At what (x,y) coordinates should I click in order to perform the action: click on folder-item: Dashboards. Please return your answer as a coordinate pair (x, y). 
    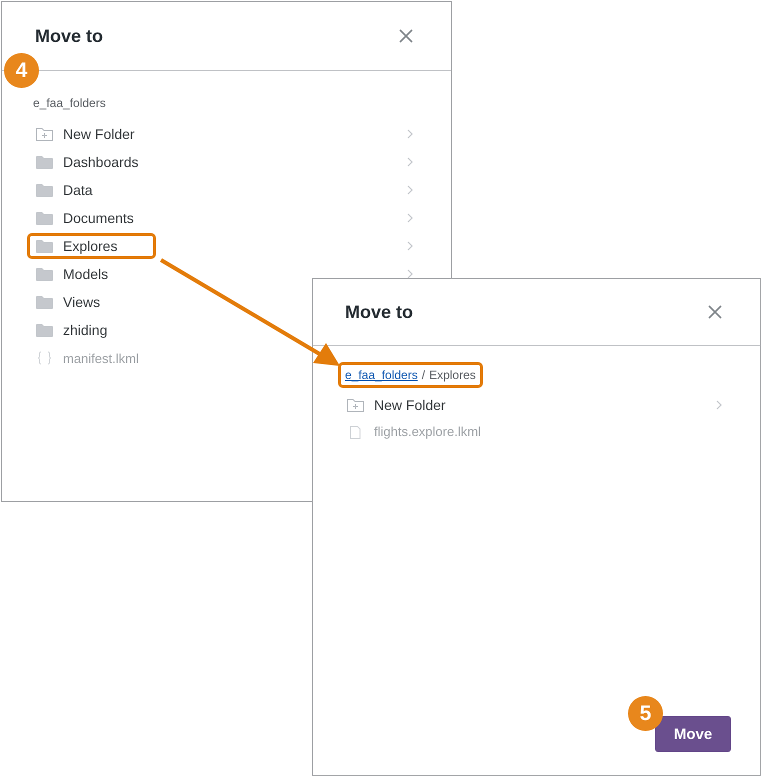
    Looking at the image, I should click on (87, 162).